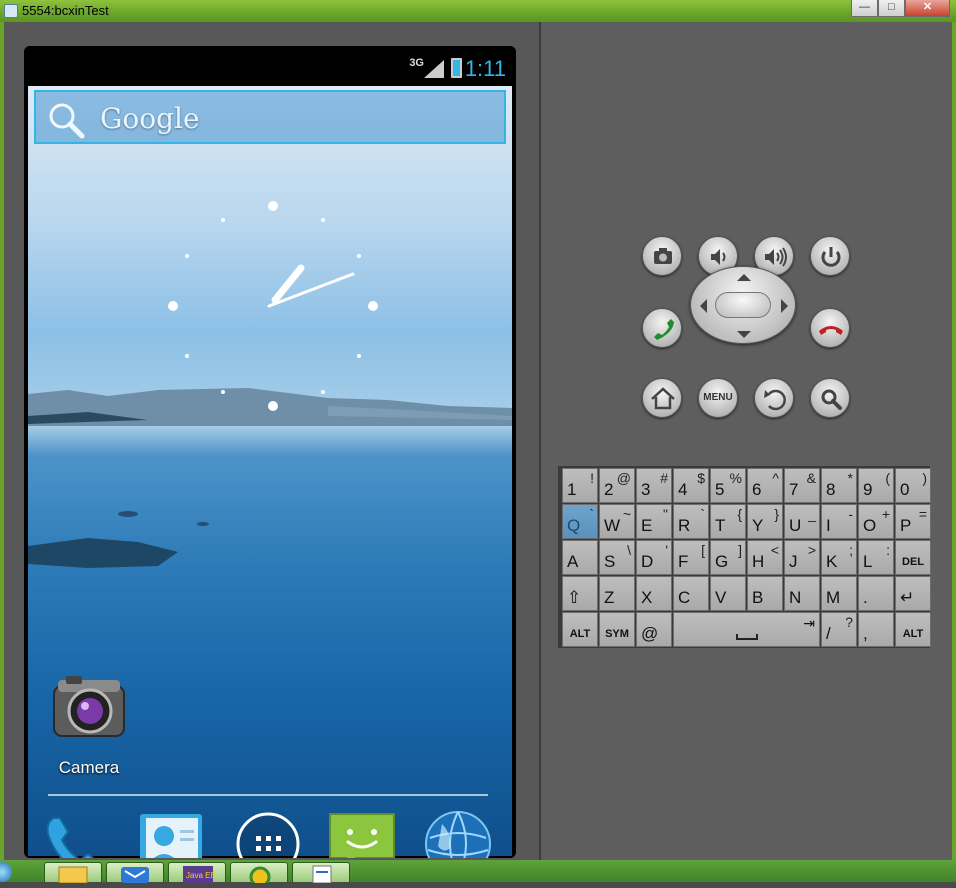 This screenshot has height=888, width=956. Describe the element at coordinates (654, 485) in the screenshot. I see `key-3: 3 #` at that location.